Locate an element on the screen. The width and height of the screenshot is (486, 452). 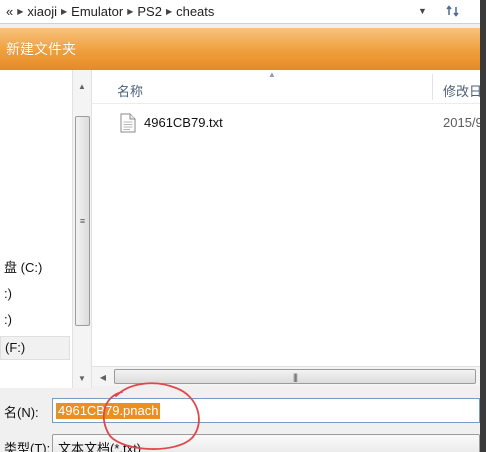
nav-item-drive-c: 盘 (C:) is located at coordinates (23, 268).